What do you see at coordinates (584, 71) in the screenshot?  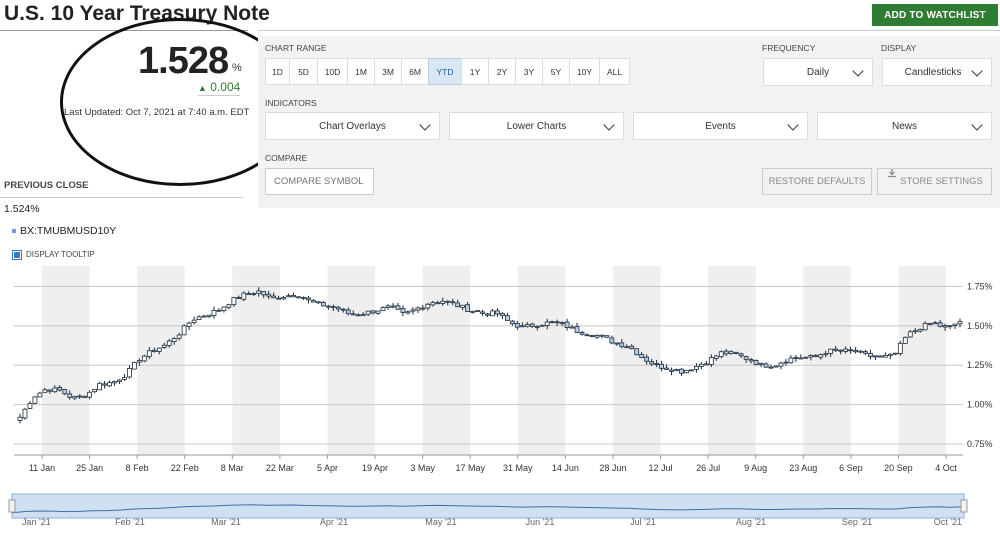 I see `range-button-10y: 10Y` at bounding box center [584, 71].